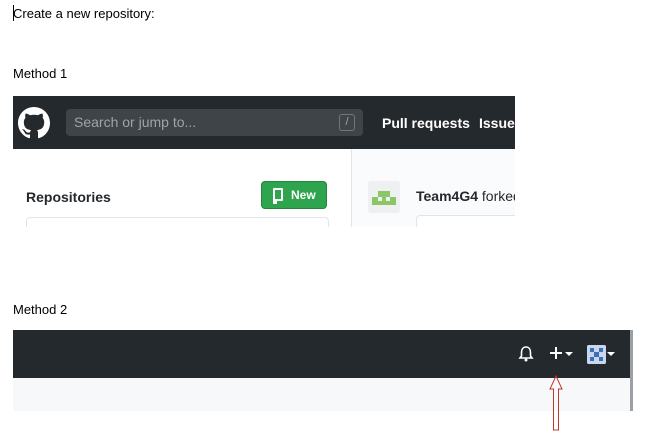 The width and height of the screenshot is (651, 447). Describe the element at coordinates (68, 197) in the screenshot. I see `repositories-title: Repositories` at that location.